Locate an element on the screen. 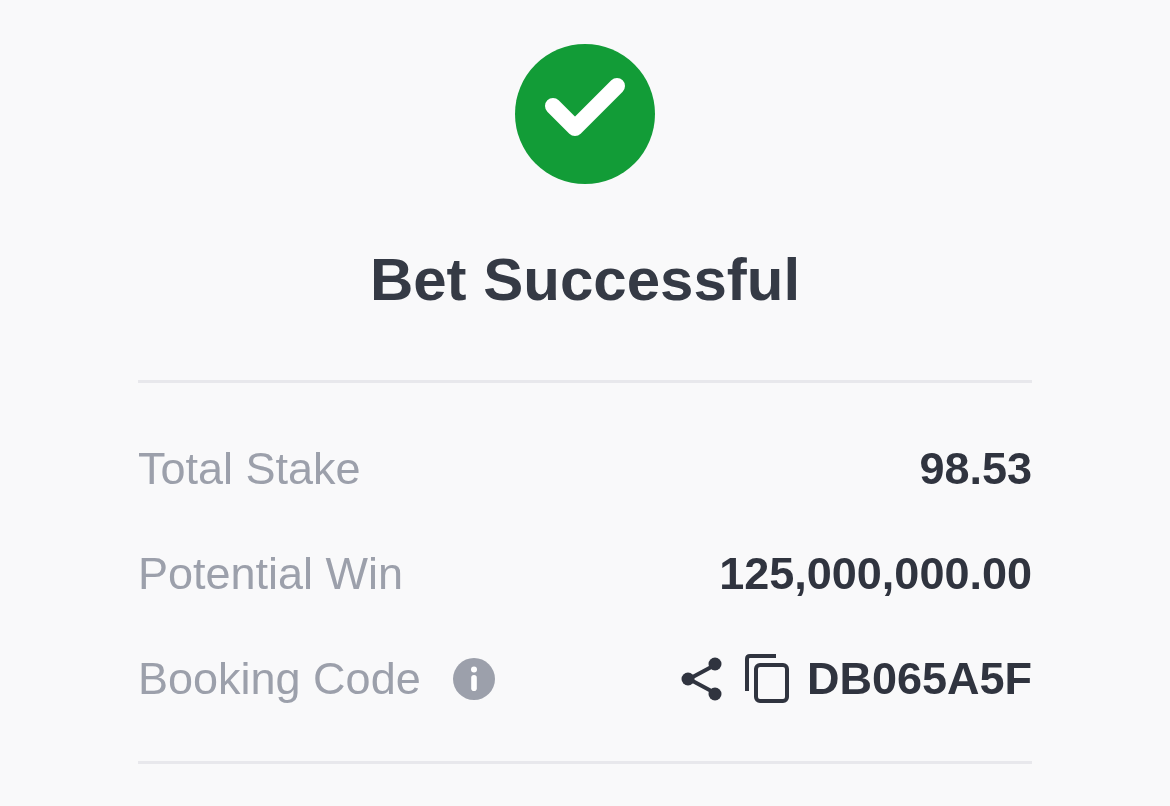 The width and height of the screenshot is (1170, 806). copy-icon is located at coordinates (766, 678).